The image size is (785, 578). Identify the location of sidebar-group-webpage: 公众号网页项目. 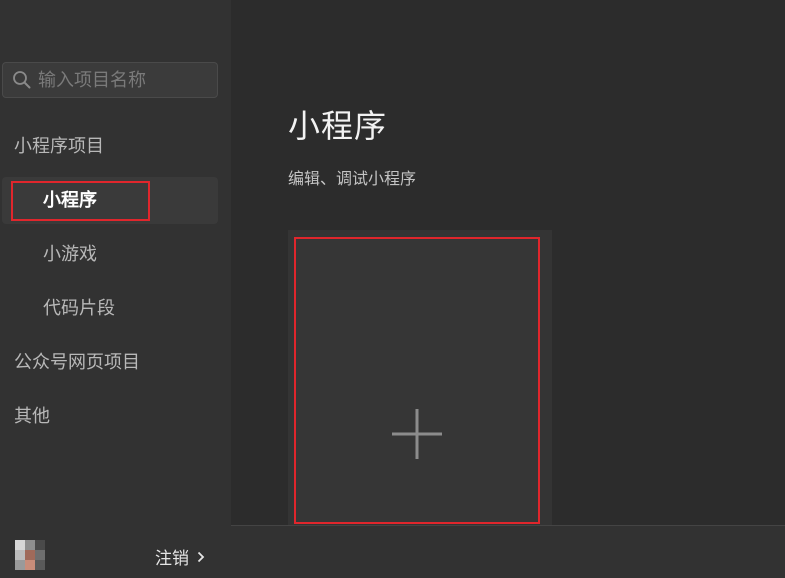
(77, 363).